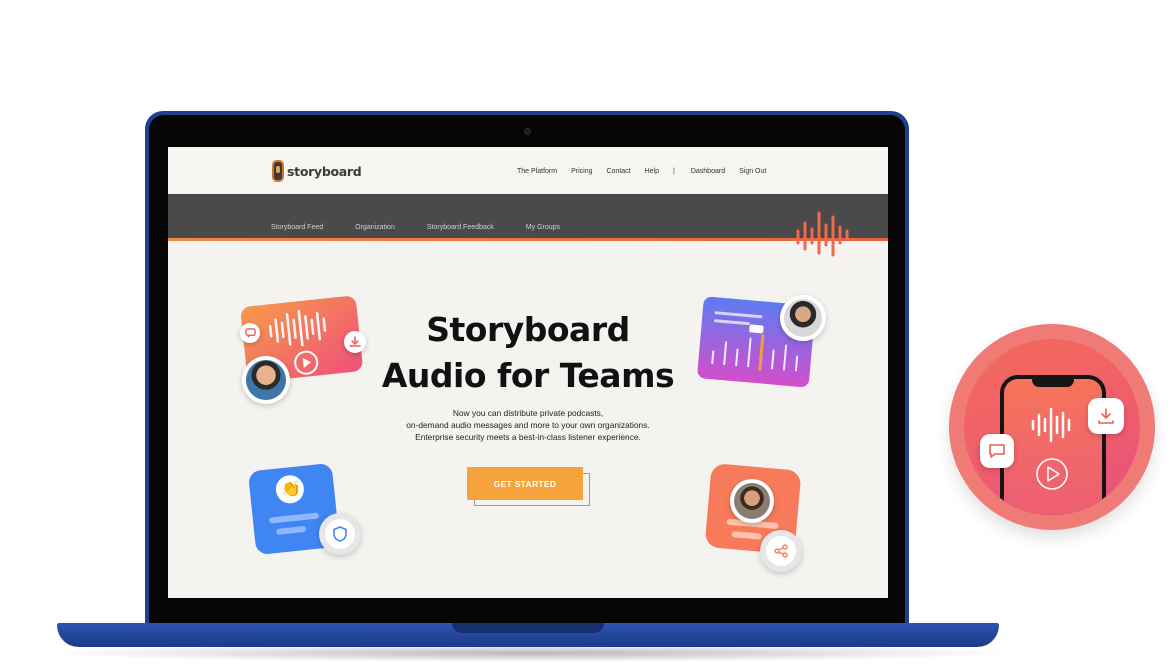  I want to click on logo-text: storyboard, so click(324, 171).